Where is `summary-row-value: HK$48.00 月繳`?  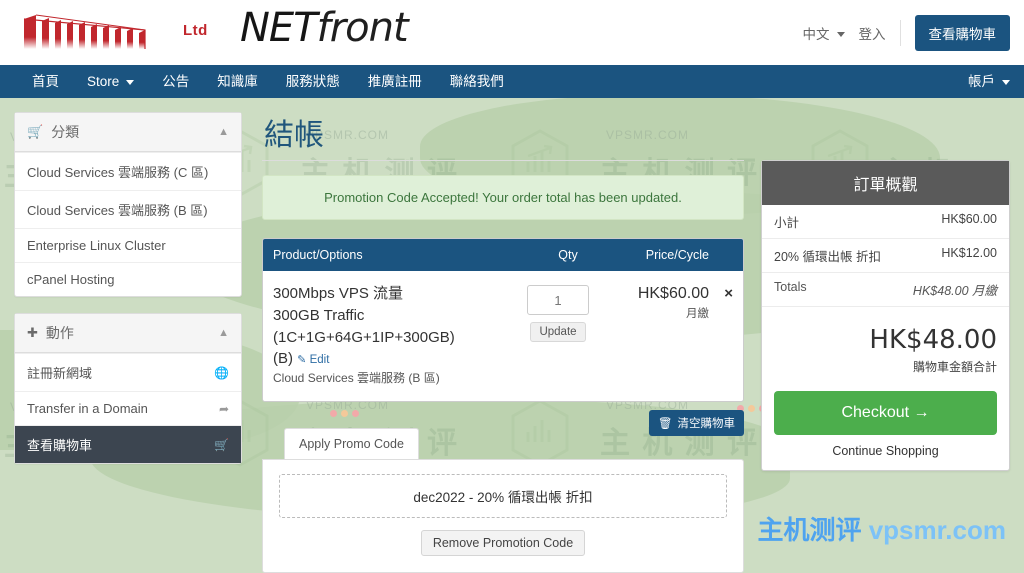
summary-row-value: HK$48.00 月繳 is located at coordinates (954, 291).